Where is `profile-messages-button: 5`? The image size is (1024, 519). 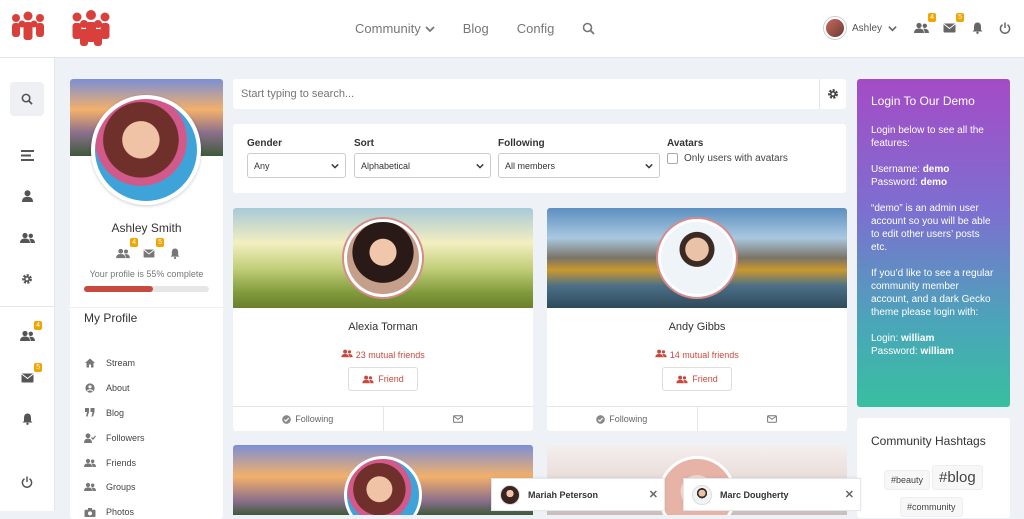 profile-messages-button: 5 is located at coordinates (152, 249).